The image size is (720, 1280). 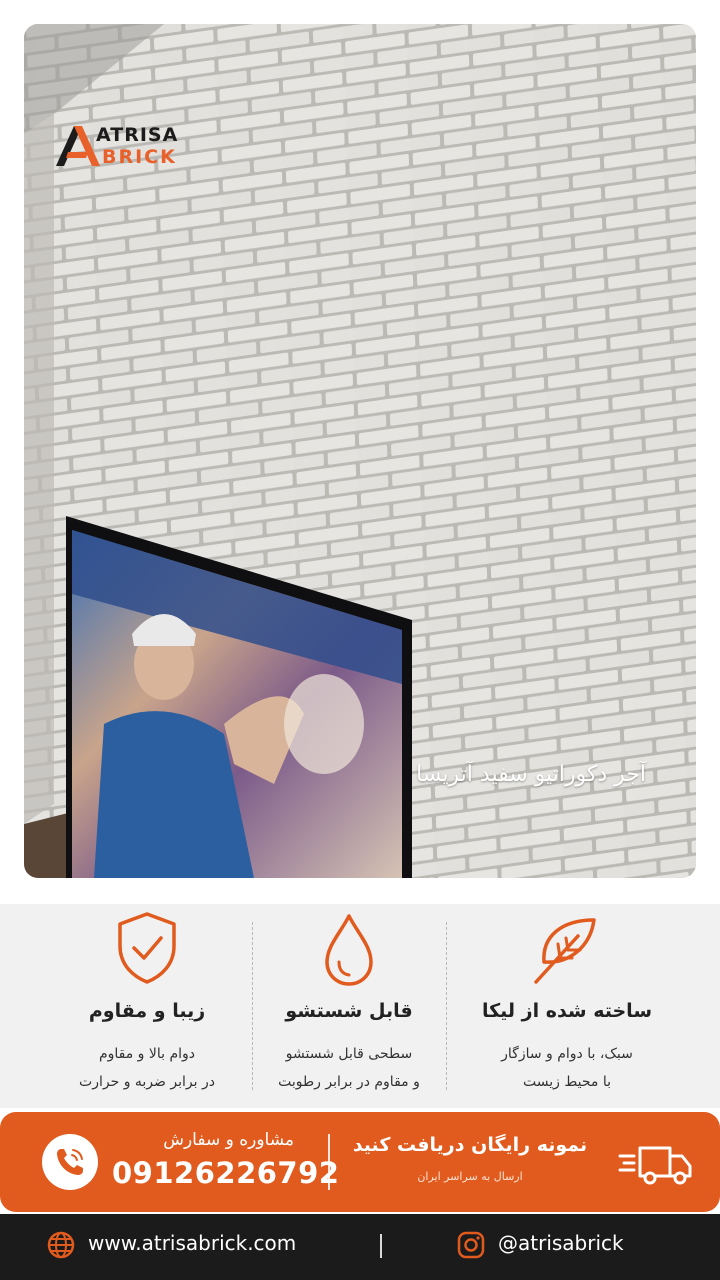 What do you see at coordinates (471, 1245) in the screenshot?
I see `instagram-icon` at bounding box center [471, 1245].